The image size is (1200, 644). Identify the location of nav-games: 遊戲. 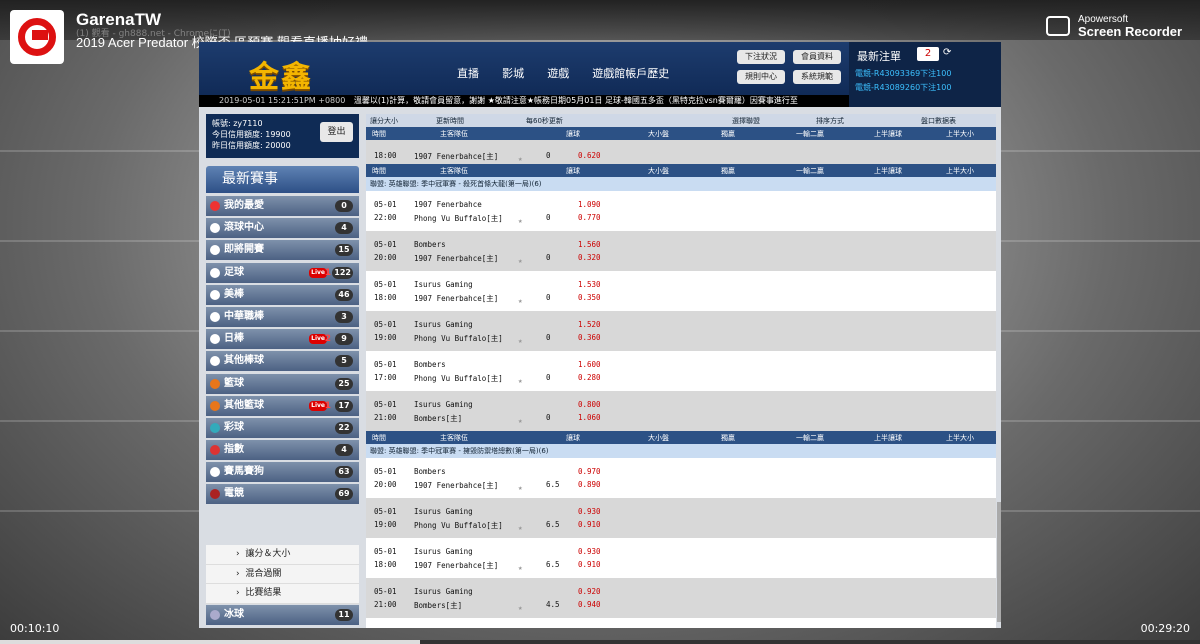
(558, 73).